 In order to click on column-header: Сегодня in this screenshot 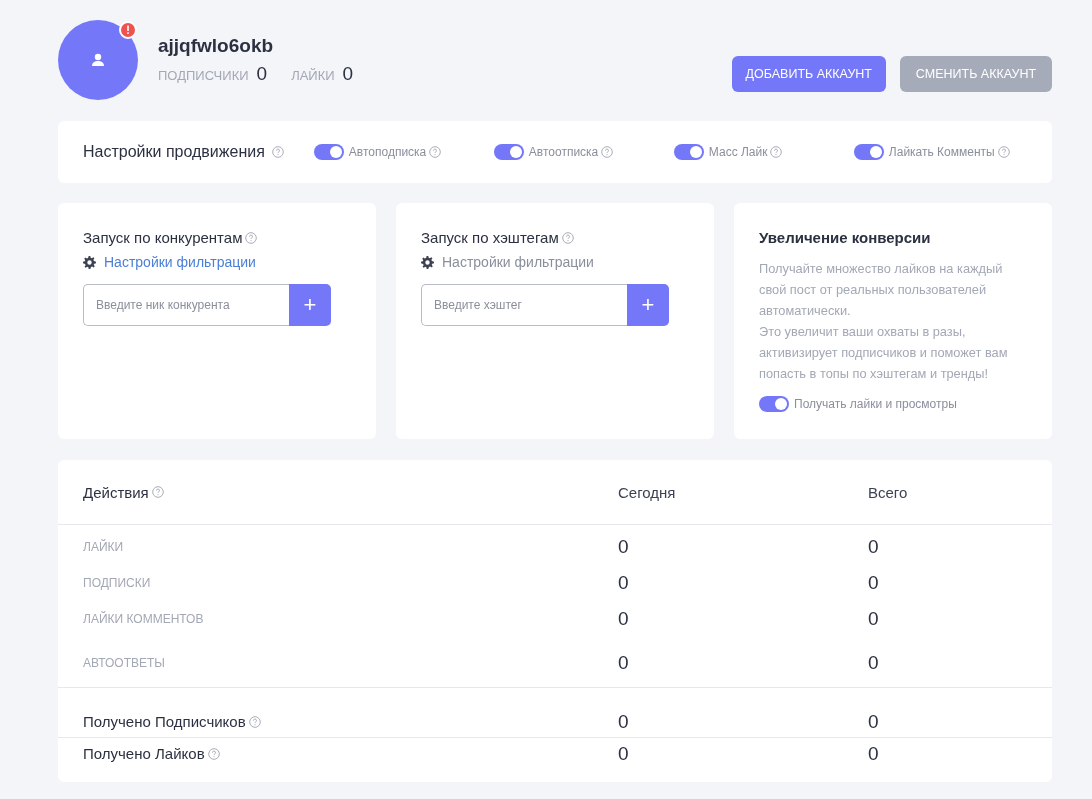, I will do `click(647, 492)`.